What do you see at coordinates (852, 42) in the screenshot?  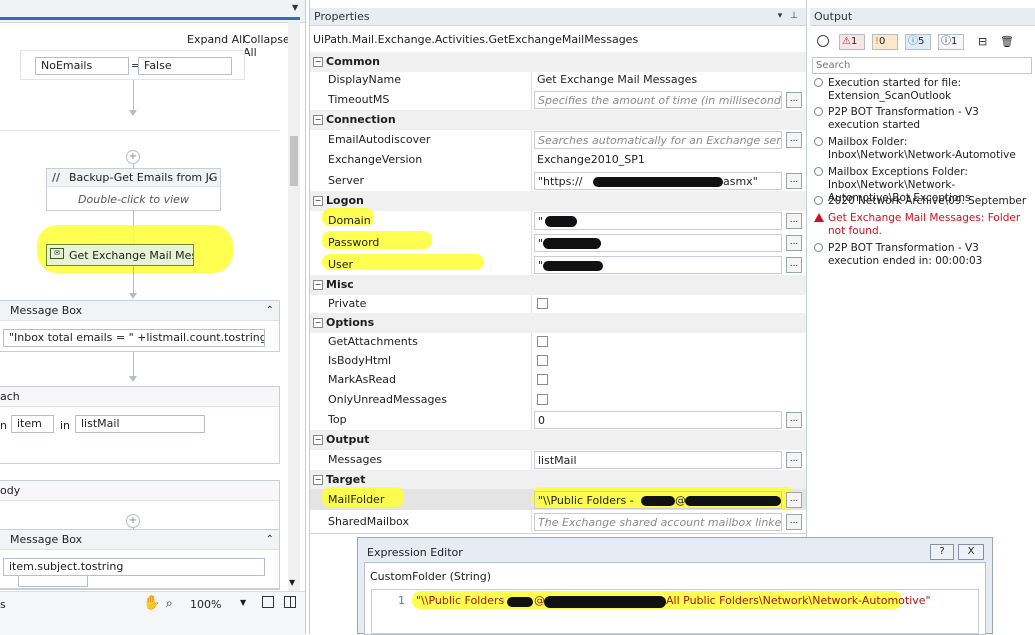 I see `errors-filter-button: ⚠1` at bounding box center [852, 42].